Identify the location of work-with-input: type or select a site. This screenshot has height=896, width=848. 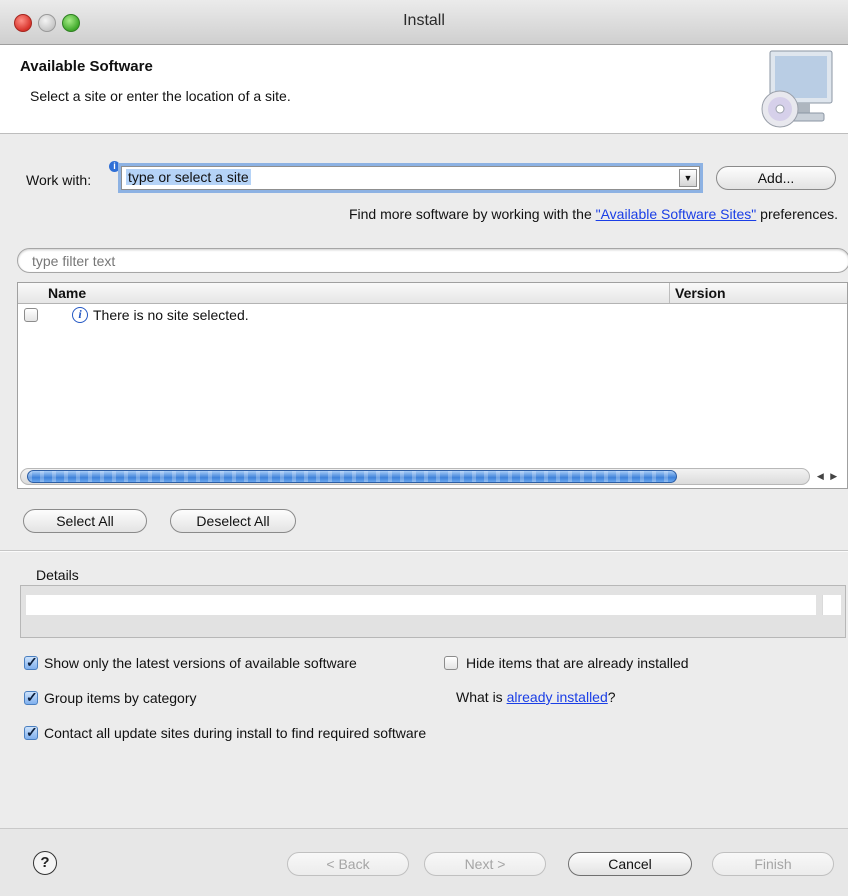
(188, 177).